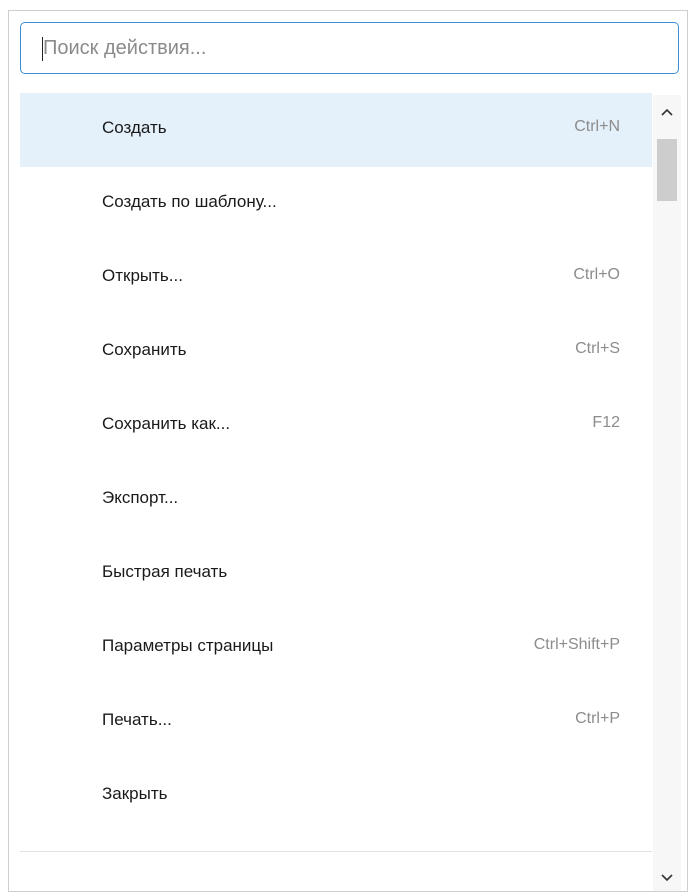  Describe the element at coordinates (336, 352) in the screenshot. I see `action-item-save: Сохранить Ctrl+S` at that location.